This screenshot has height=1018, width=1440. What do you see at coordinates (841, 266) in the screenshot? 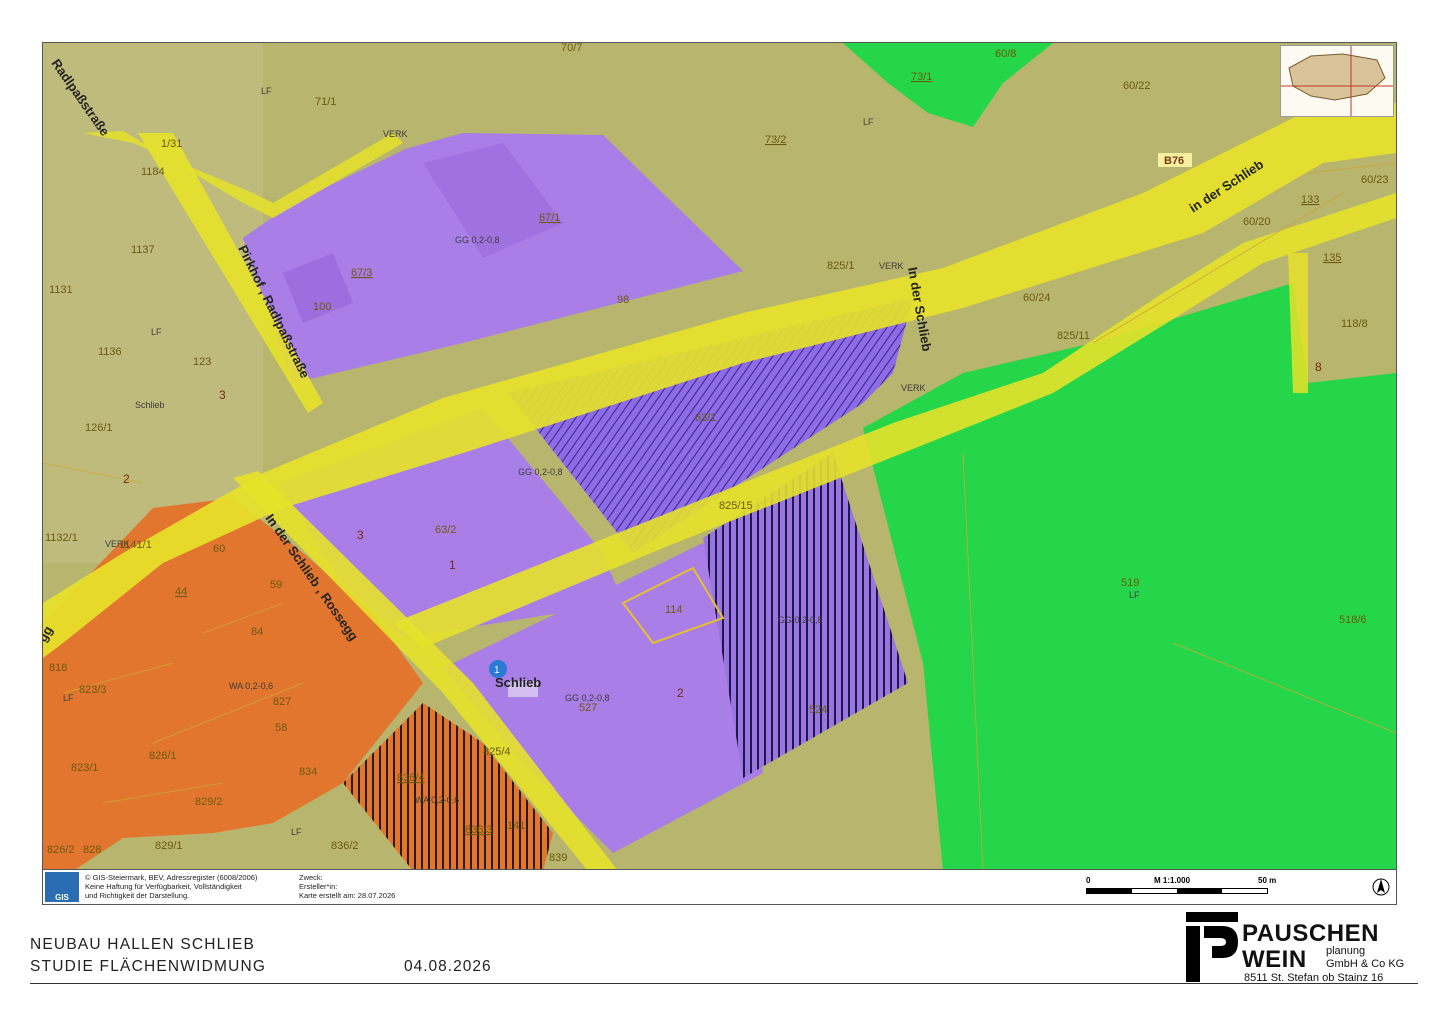
I see `parcel-number: 825/1` at bounding box center [841, 266].